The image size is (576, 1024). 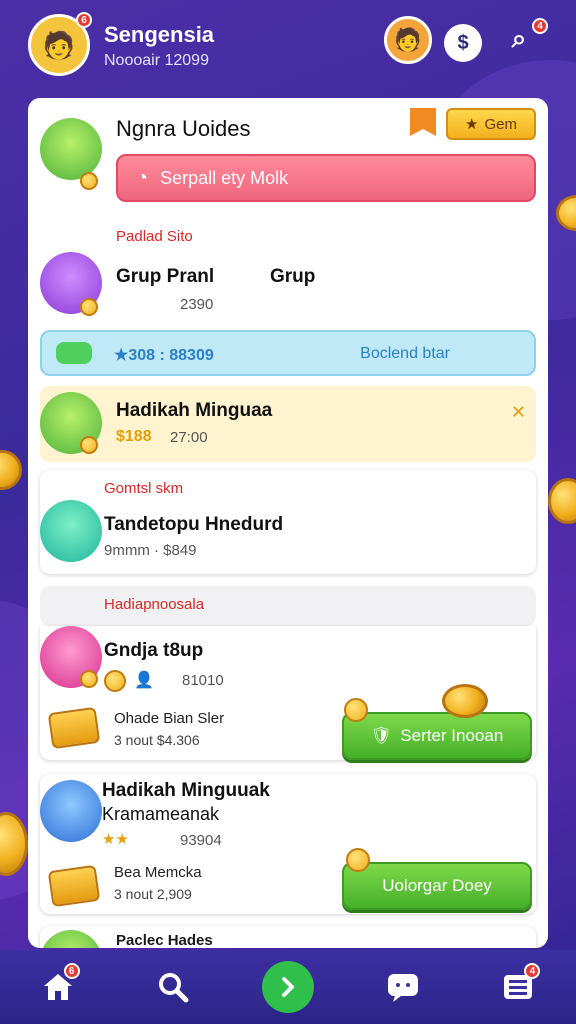 What do you see at coordinates (288, 606) in the screenshot?
I see `section-header: Hadiapnoosala` at bounding box center [288, 606].